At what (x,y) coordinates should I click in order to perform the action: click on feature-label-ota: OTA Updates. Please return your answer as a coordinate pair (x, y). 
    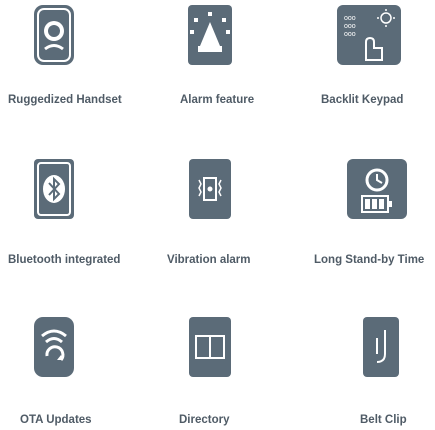
    Looking at the image, I should click on (56, 420).